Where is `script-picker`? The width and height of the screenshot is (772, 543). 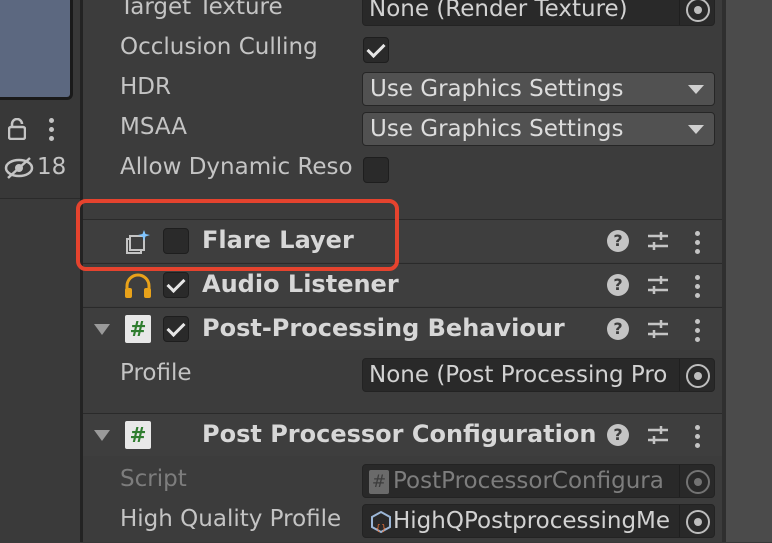 script-picker is located at coordinates (696, 481).